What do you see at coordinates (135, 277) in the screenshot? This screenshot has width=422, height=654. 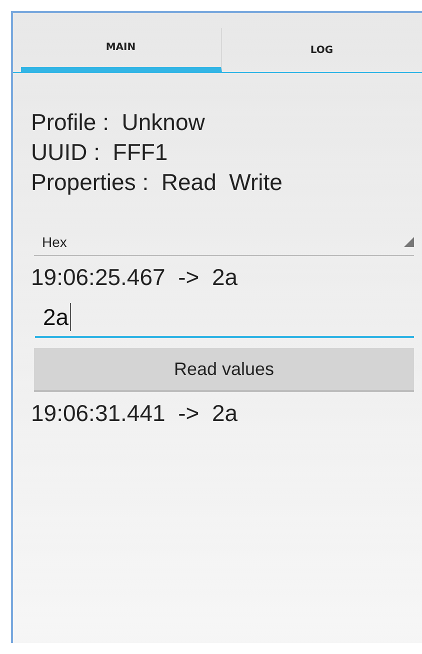 I see `read-value-line: 19:06:25.467 -> 2a` at bounding box center [135, 277].